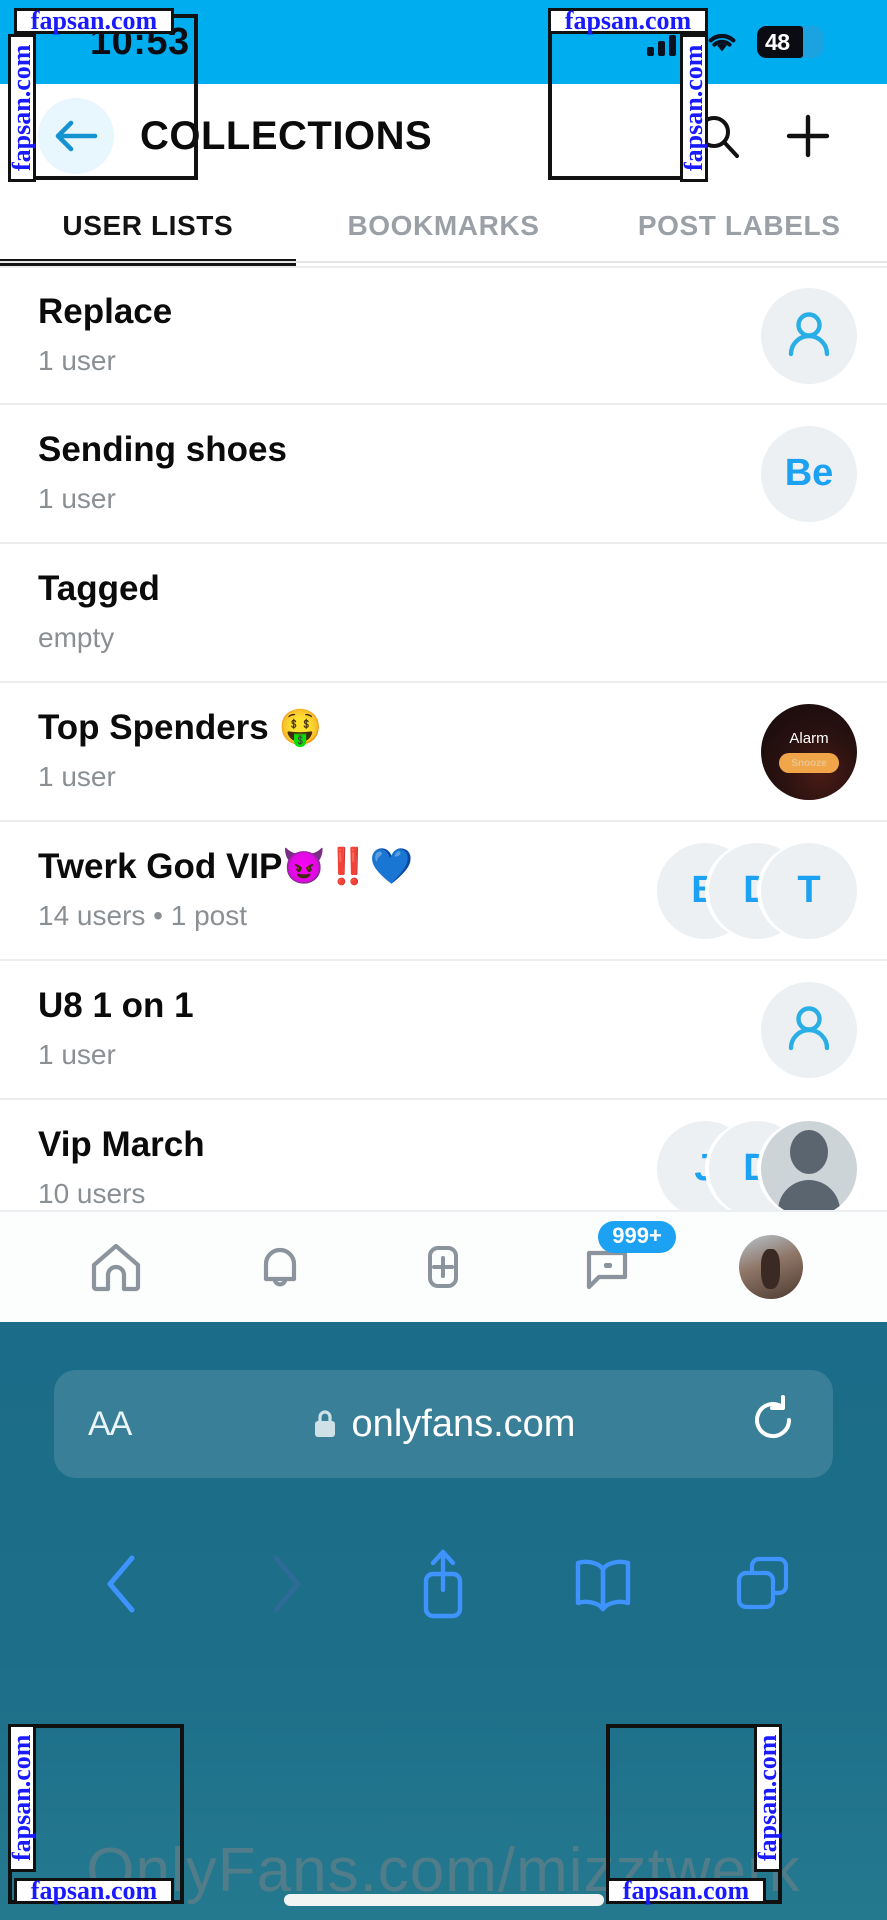 Image resolution: width=887 pixels, height=1920 pixels. What do you see at coordinates (226, 867) in the screenshot?
I see `list-item-title: Twerk God VIP😈‼️💙` at bounding box center [226, 867].